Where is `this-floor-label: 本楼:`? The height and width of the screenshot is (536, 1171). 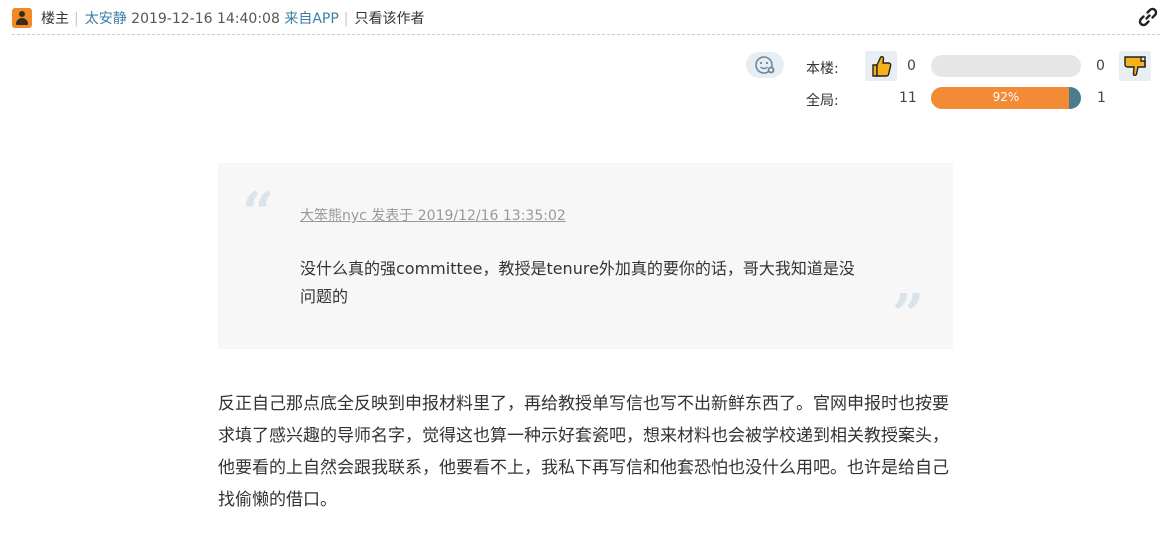 this-floor-label: 本楼: is located at coordinates (822, 69).